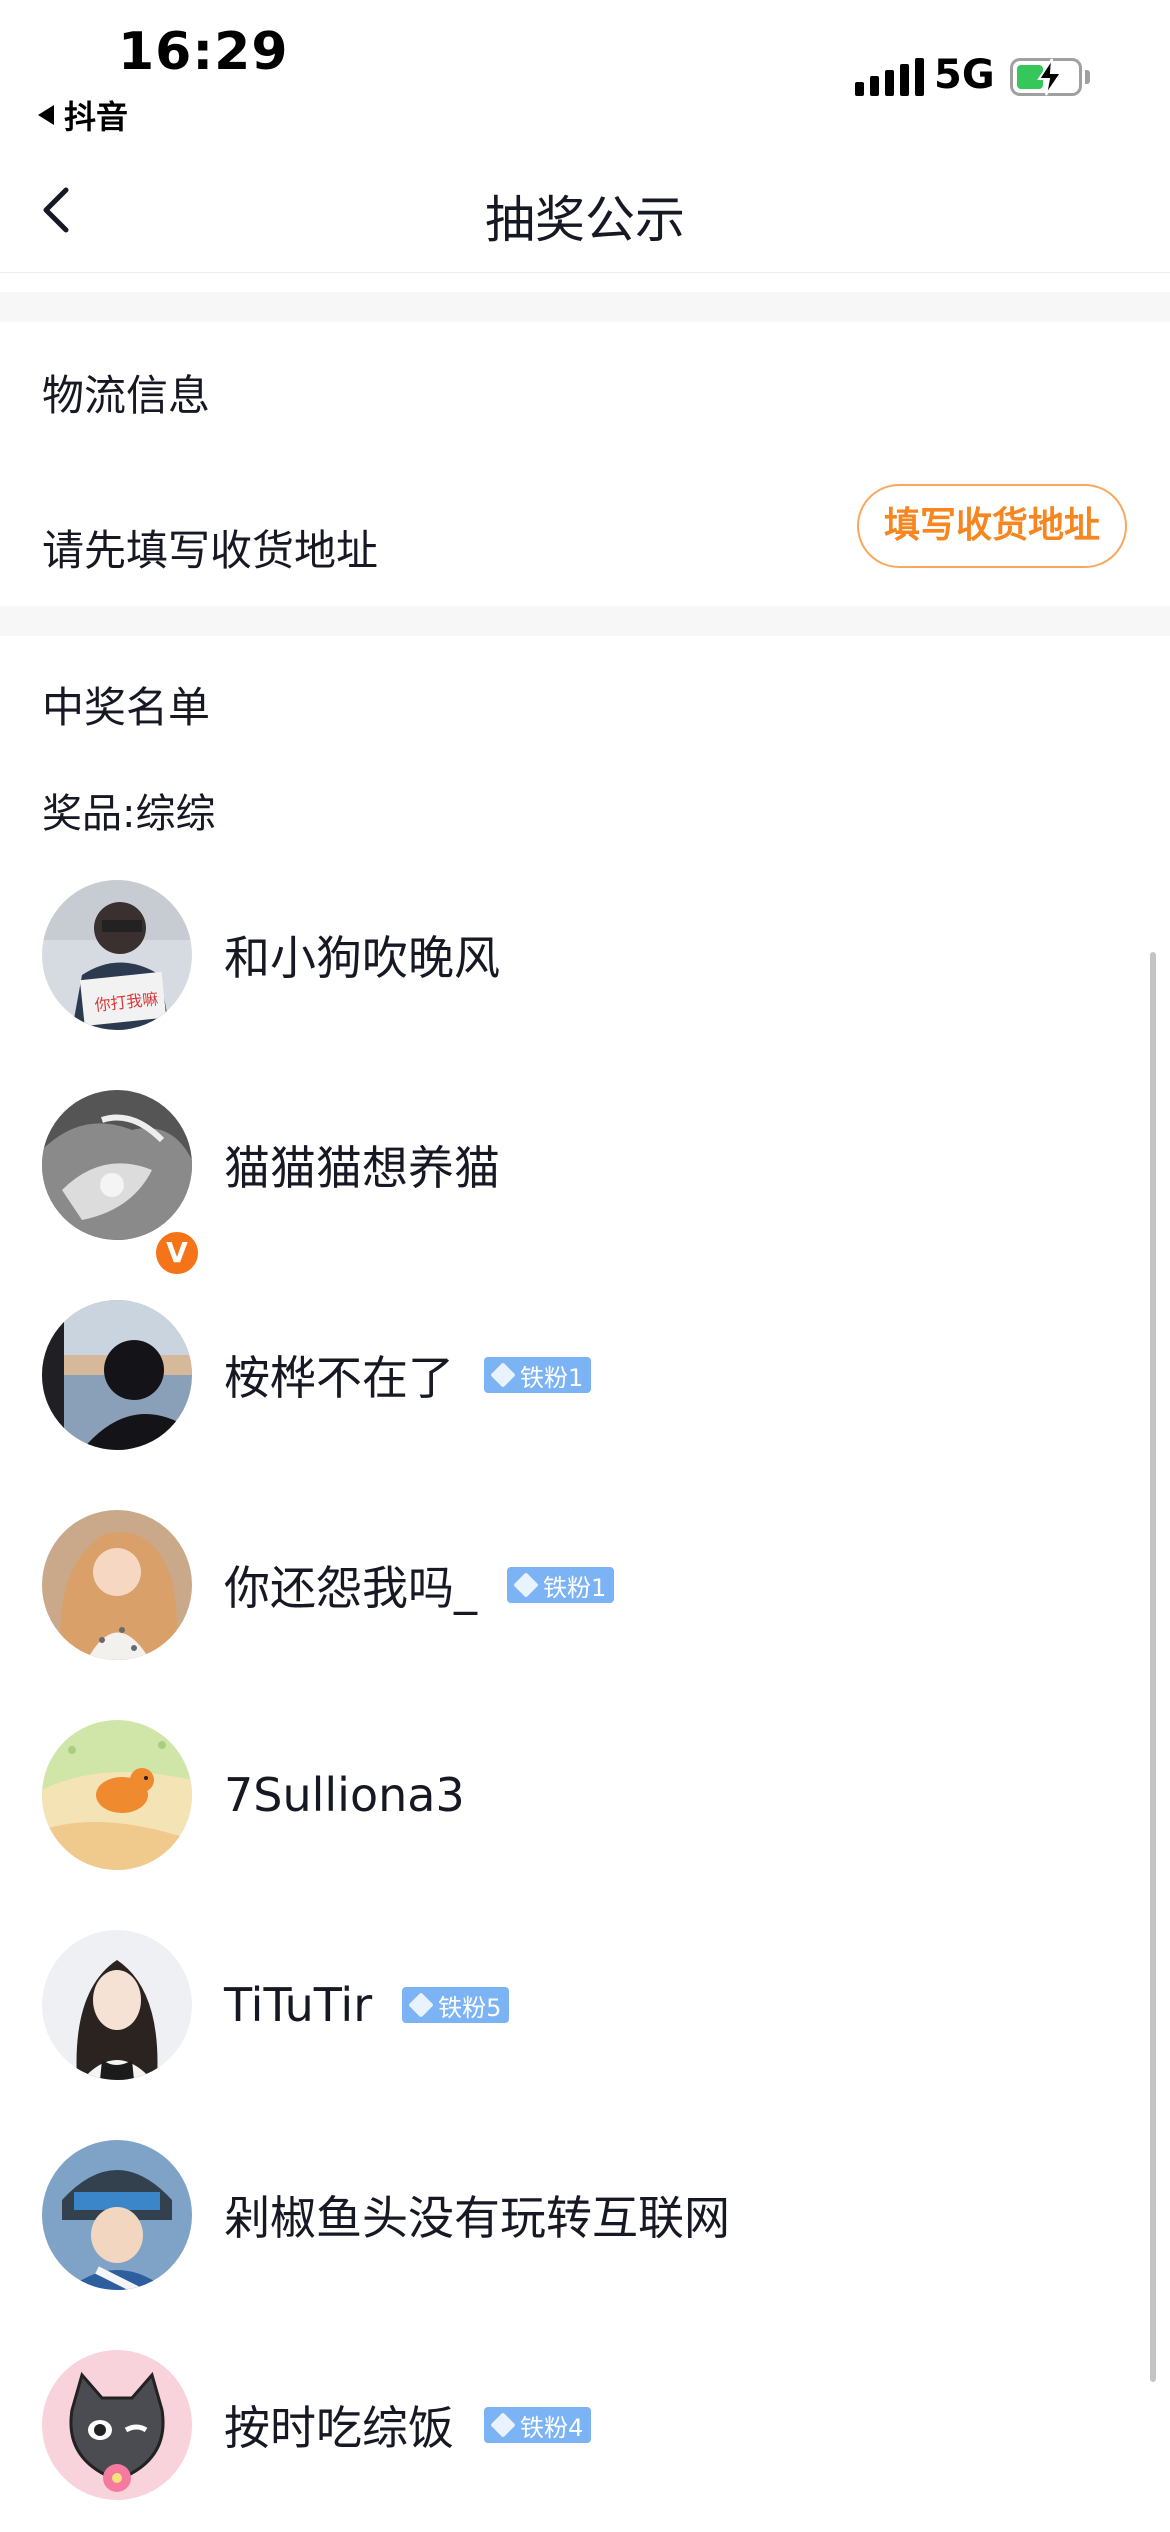  What do you see at coordinates (362, 958) in the screenshot?
I see `winner-name: 和小狗吹晚风` at bounding box center [362, 958].